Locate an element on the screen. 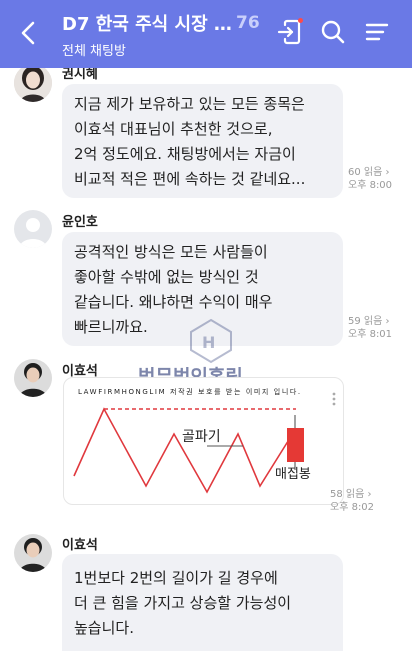 The height and width of the screenshot is (651, 412). notification-dot is located at coordinates (300, 20).